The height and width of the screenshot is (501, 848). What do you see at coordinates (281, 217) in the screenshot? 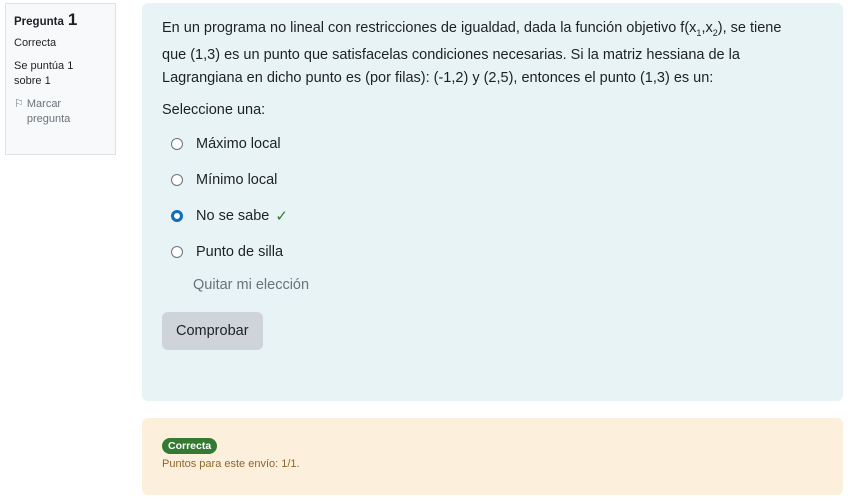
I see `check-icon: ✓` at bounding box center [281, 217].